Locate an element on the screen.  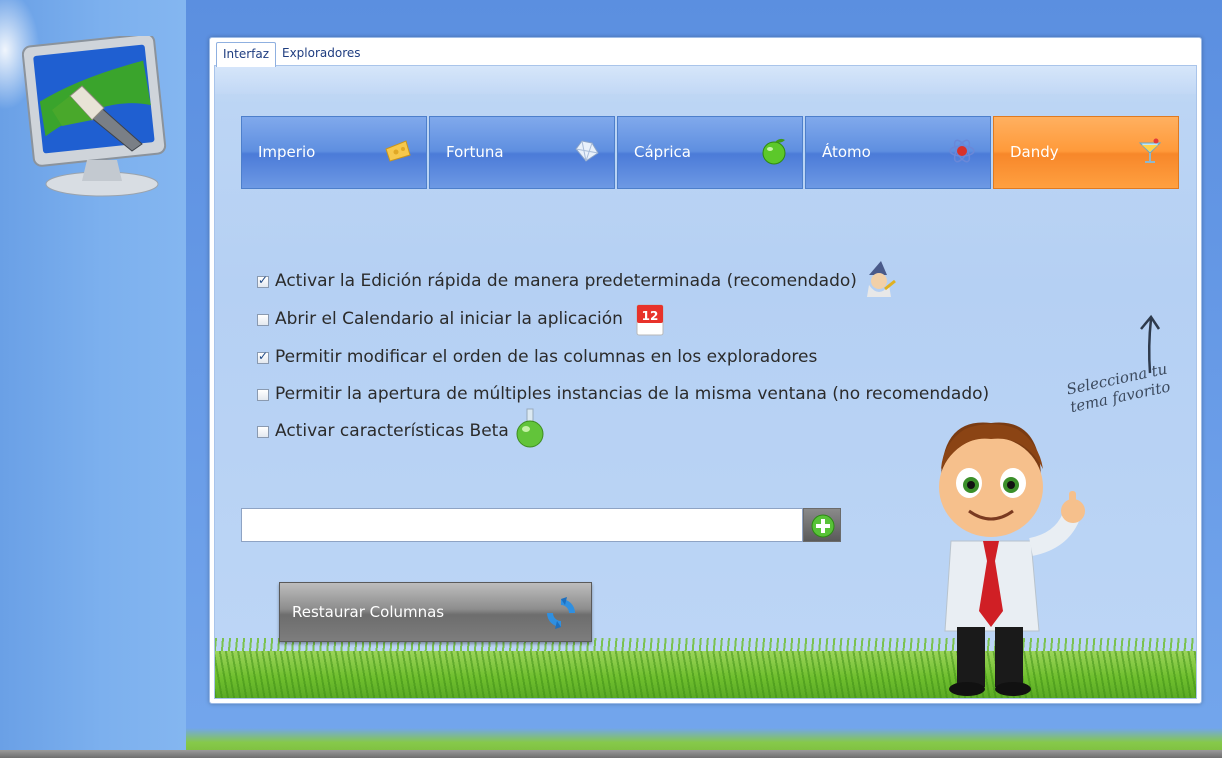
plus-circle-icon is located at coordinates (823, 526).